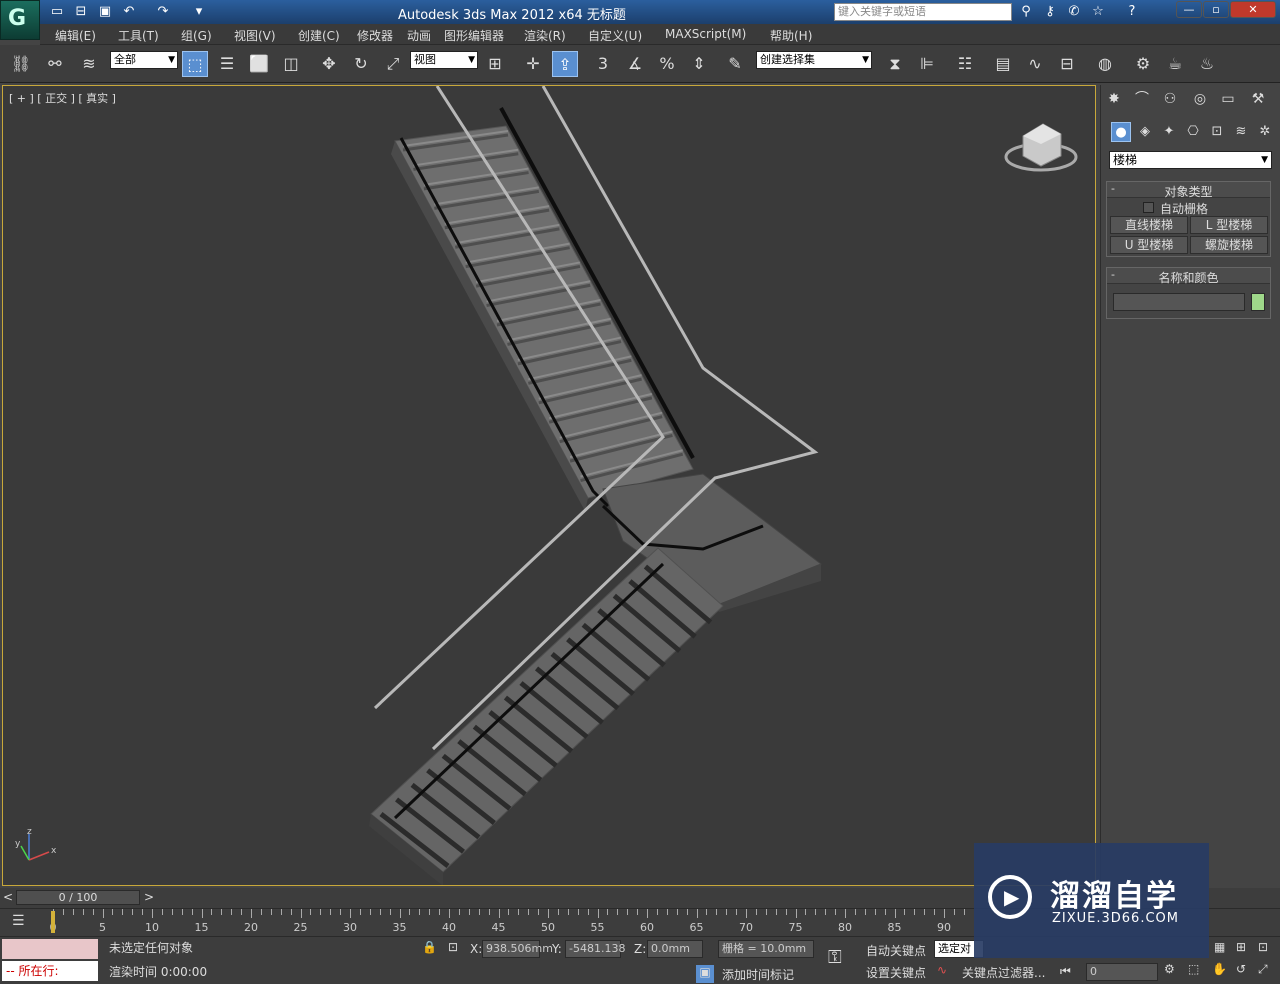 The width and height of the screenshot is (1280, 984). What do you see at coordinates (21, 64) in the screenshot?
I see `select-and-link-icon: ⛓` at bounding box center [21, 64].